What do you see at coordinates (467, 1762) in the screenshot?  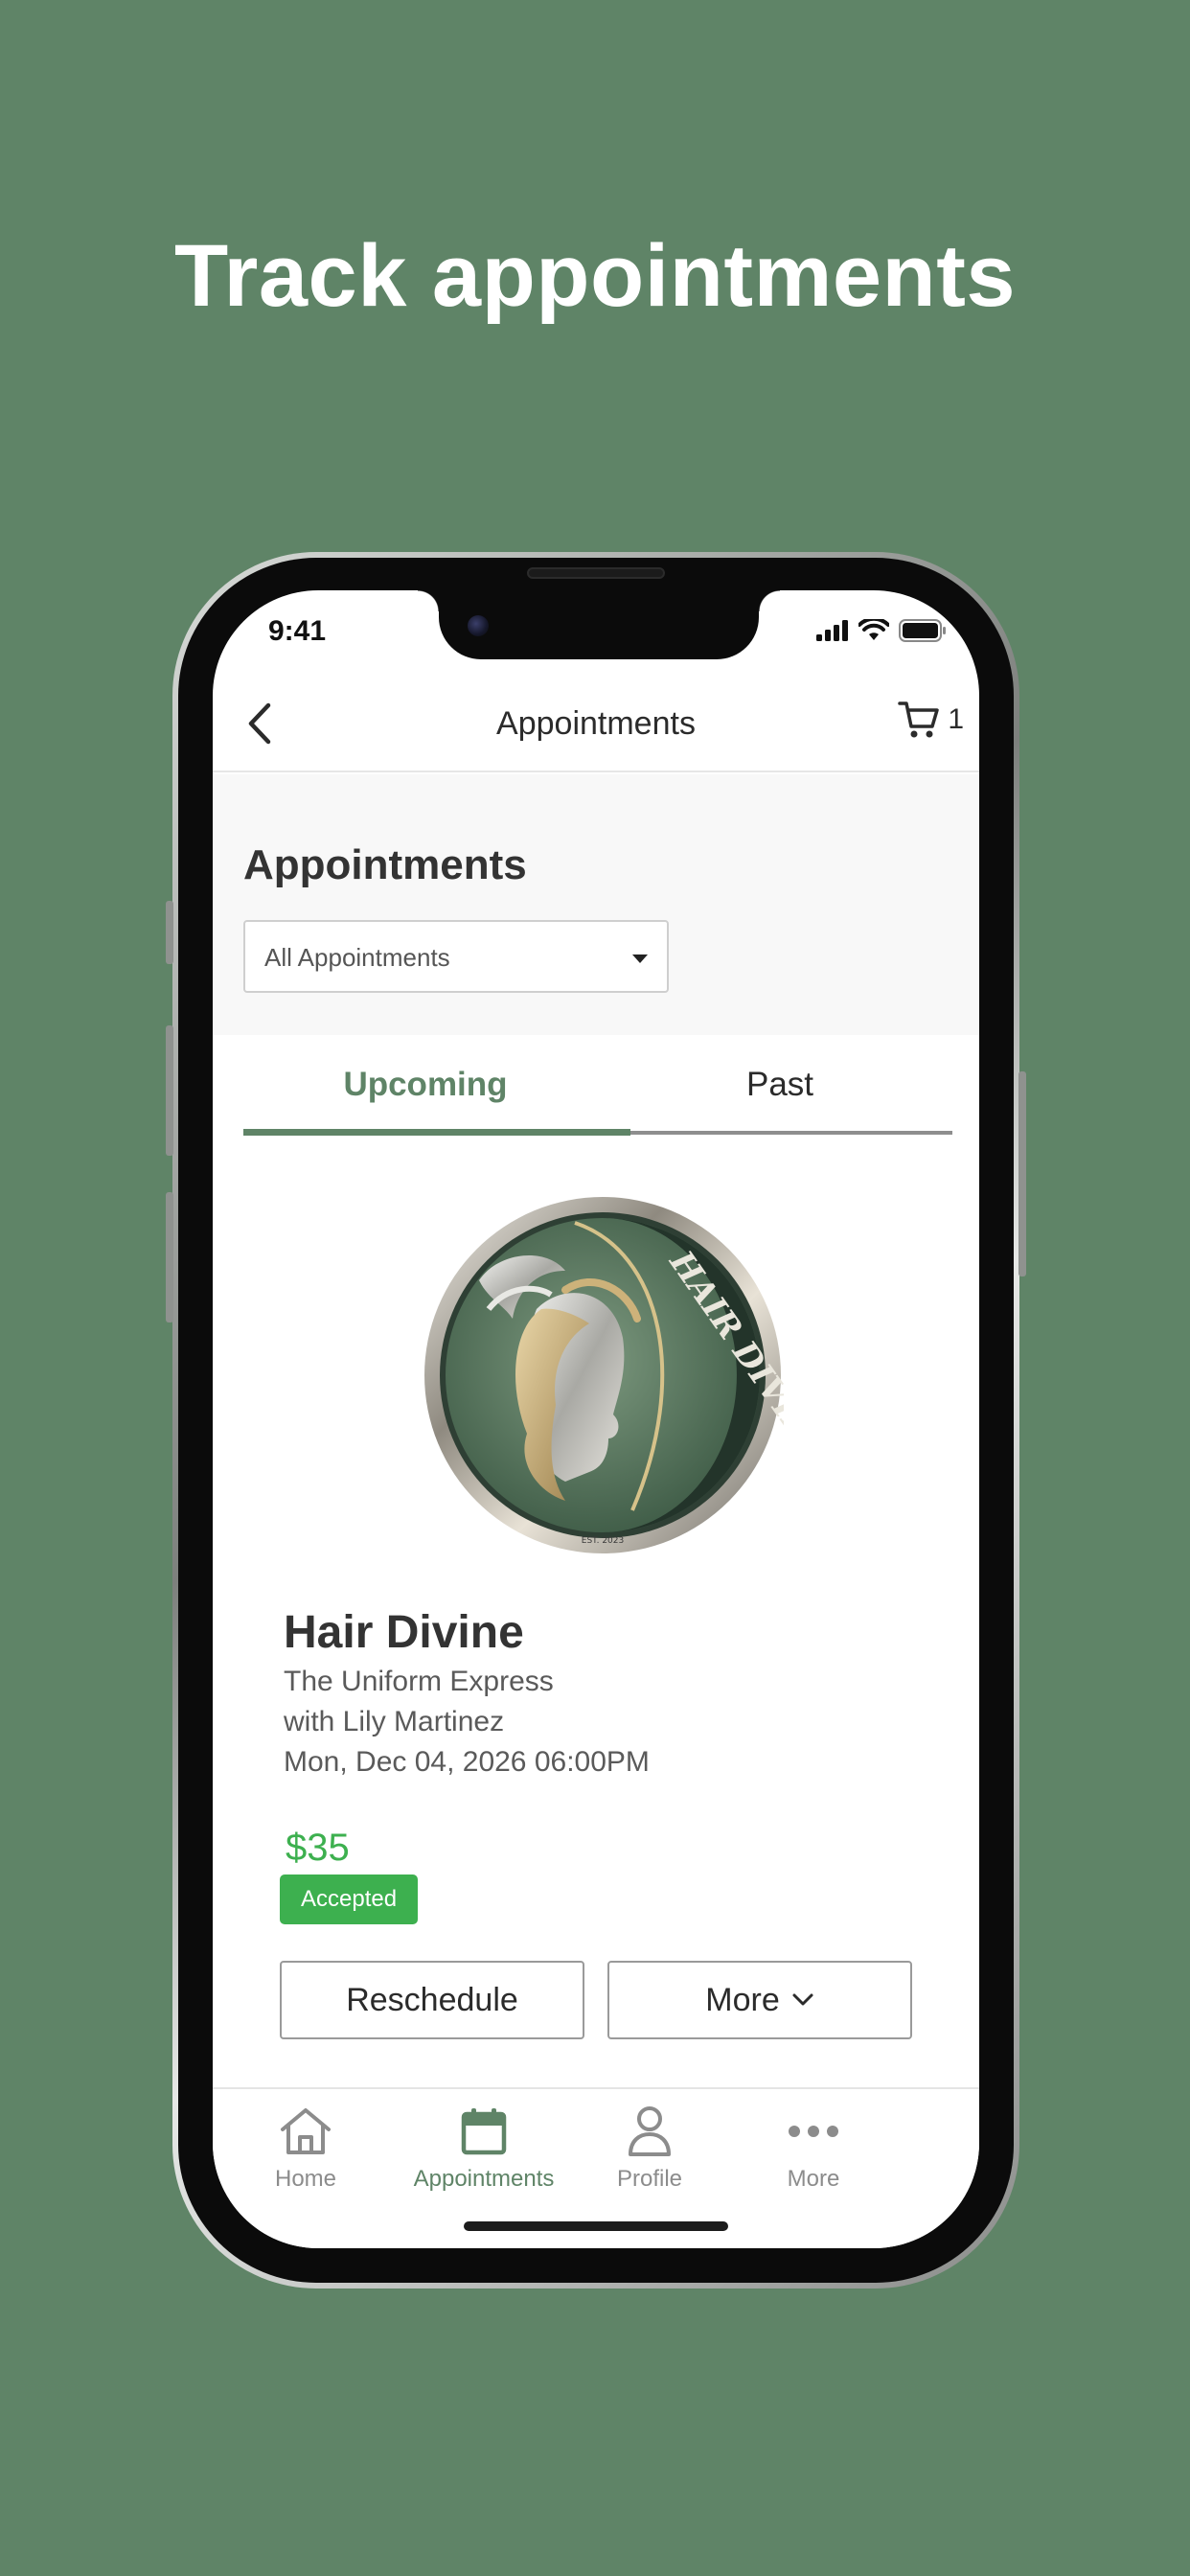 I see `appointment-datetime: Mon, Dec 04, 2026 06:00PM` at bounding box center [467, 1762].